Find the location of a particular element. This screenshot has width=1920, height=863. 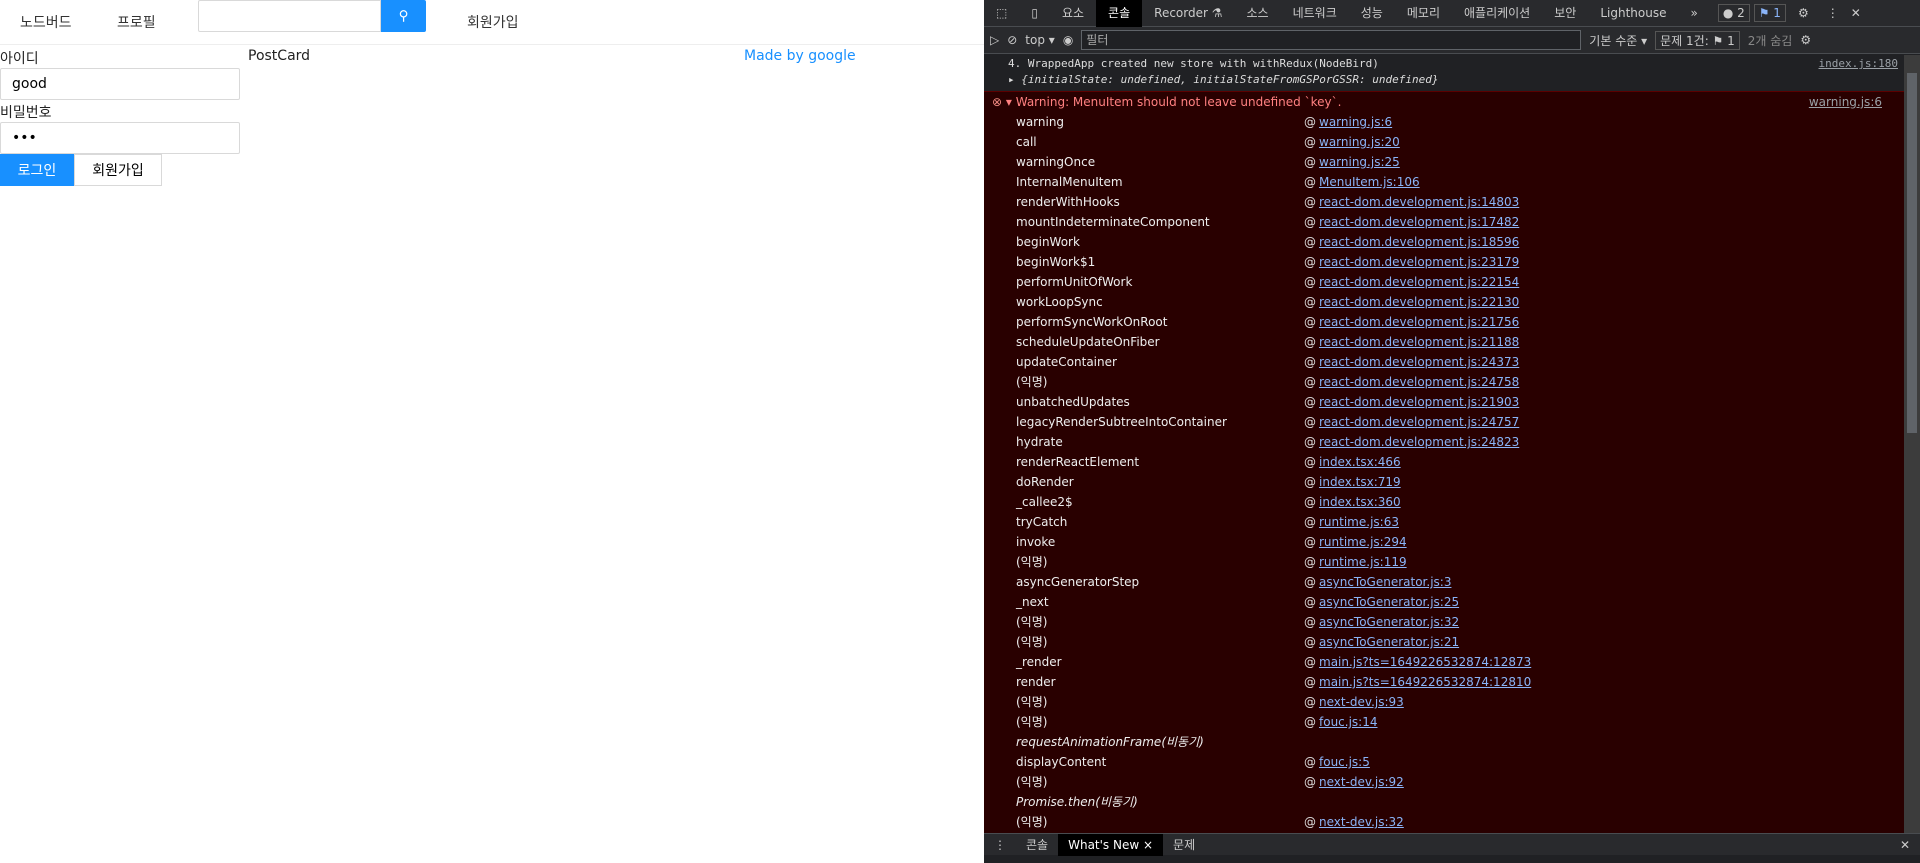

frame-function: performSyncWorkOnRoot is located at coordinates (1092, 322).